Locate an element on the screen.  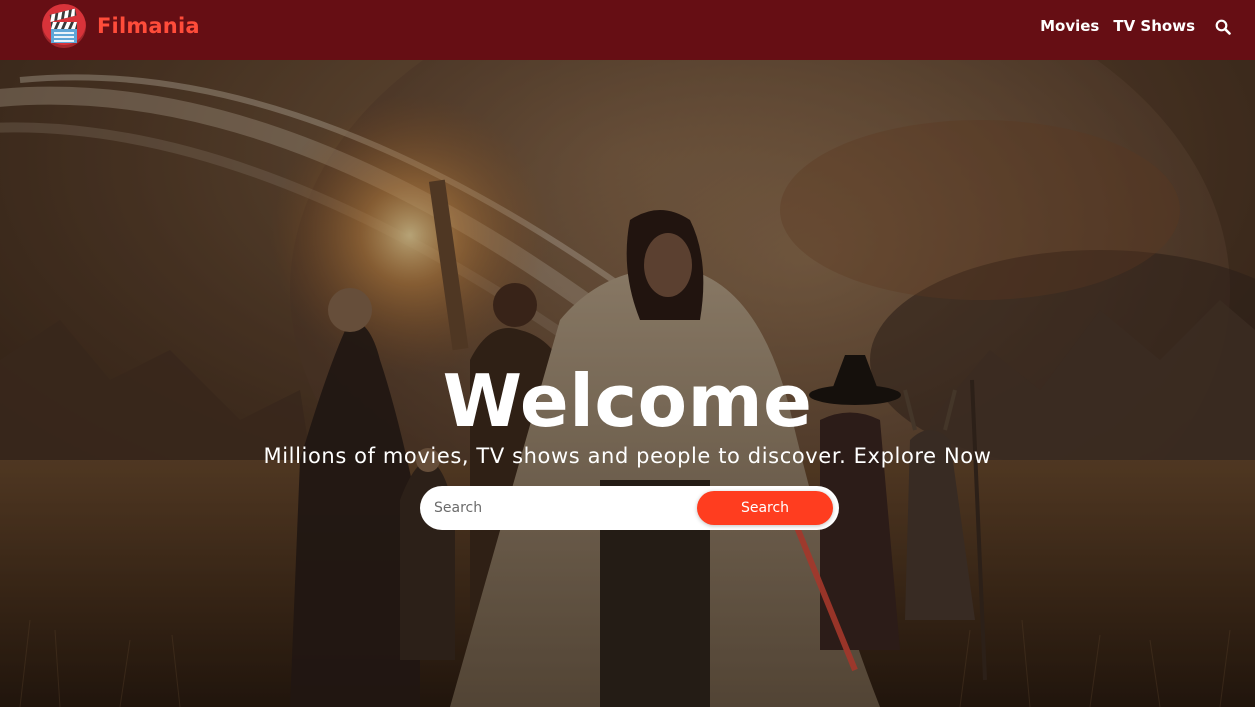
brand-logo-link: Filmania is located at coordinates (121, 26).